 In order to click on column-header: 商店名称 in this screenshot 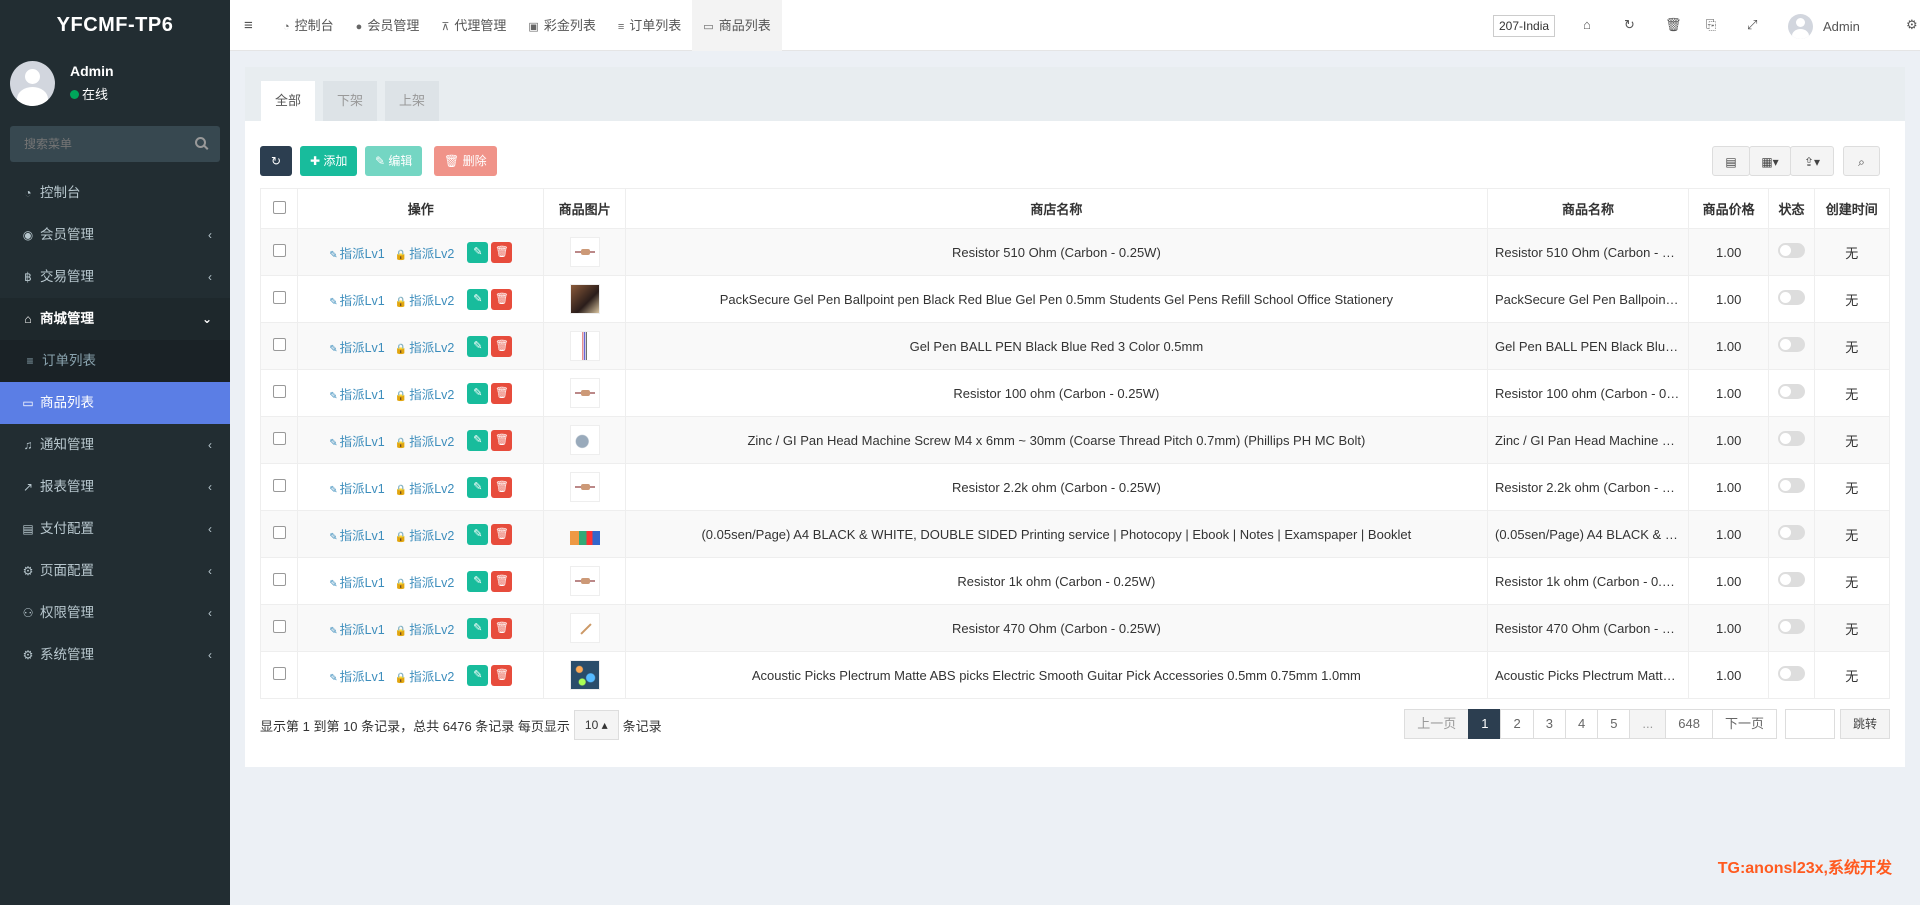, I will do `click(1056, 208)`.